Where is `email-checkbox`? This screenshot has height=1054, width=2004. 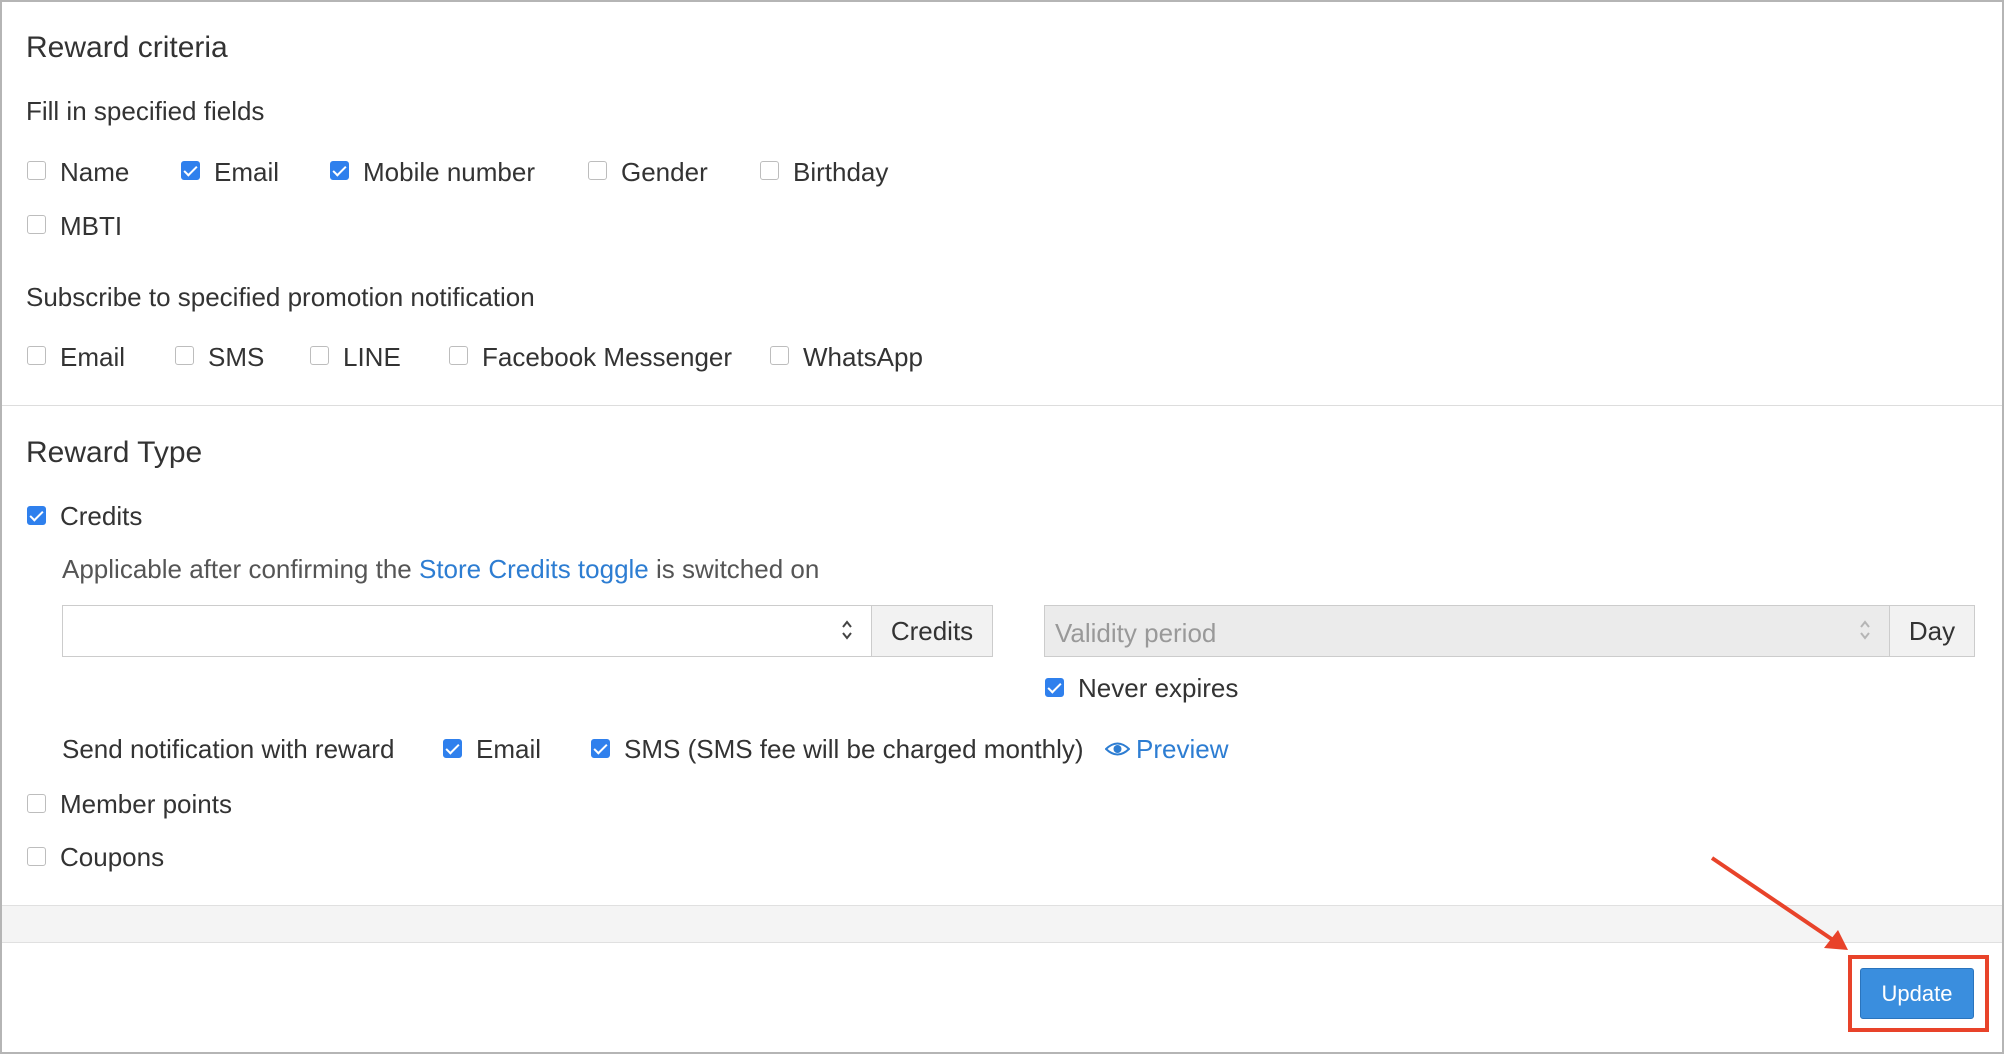 email-checkbox is located at coordinates (190, 170).